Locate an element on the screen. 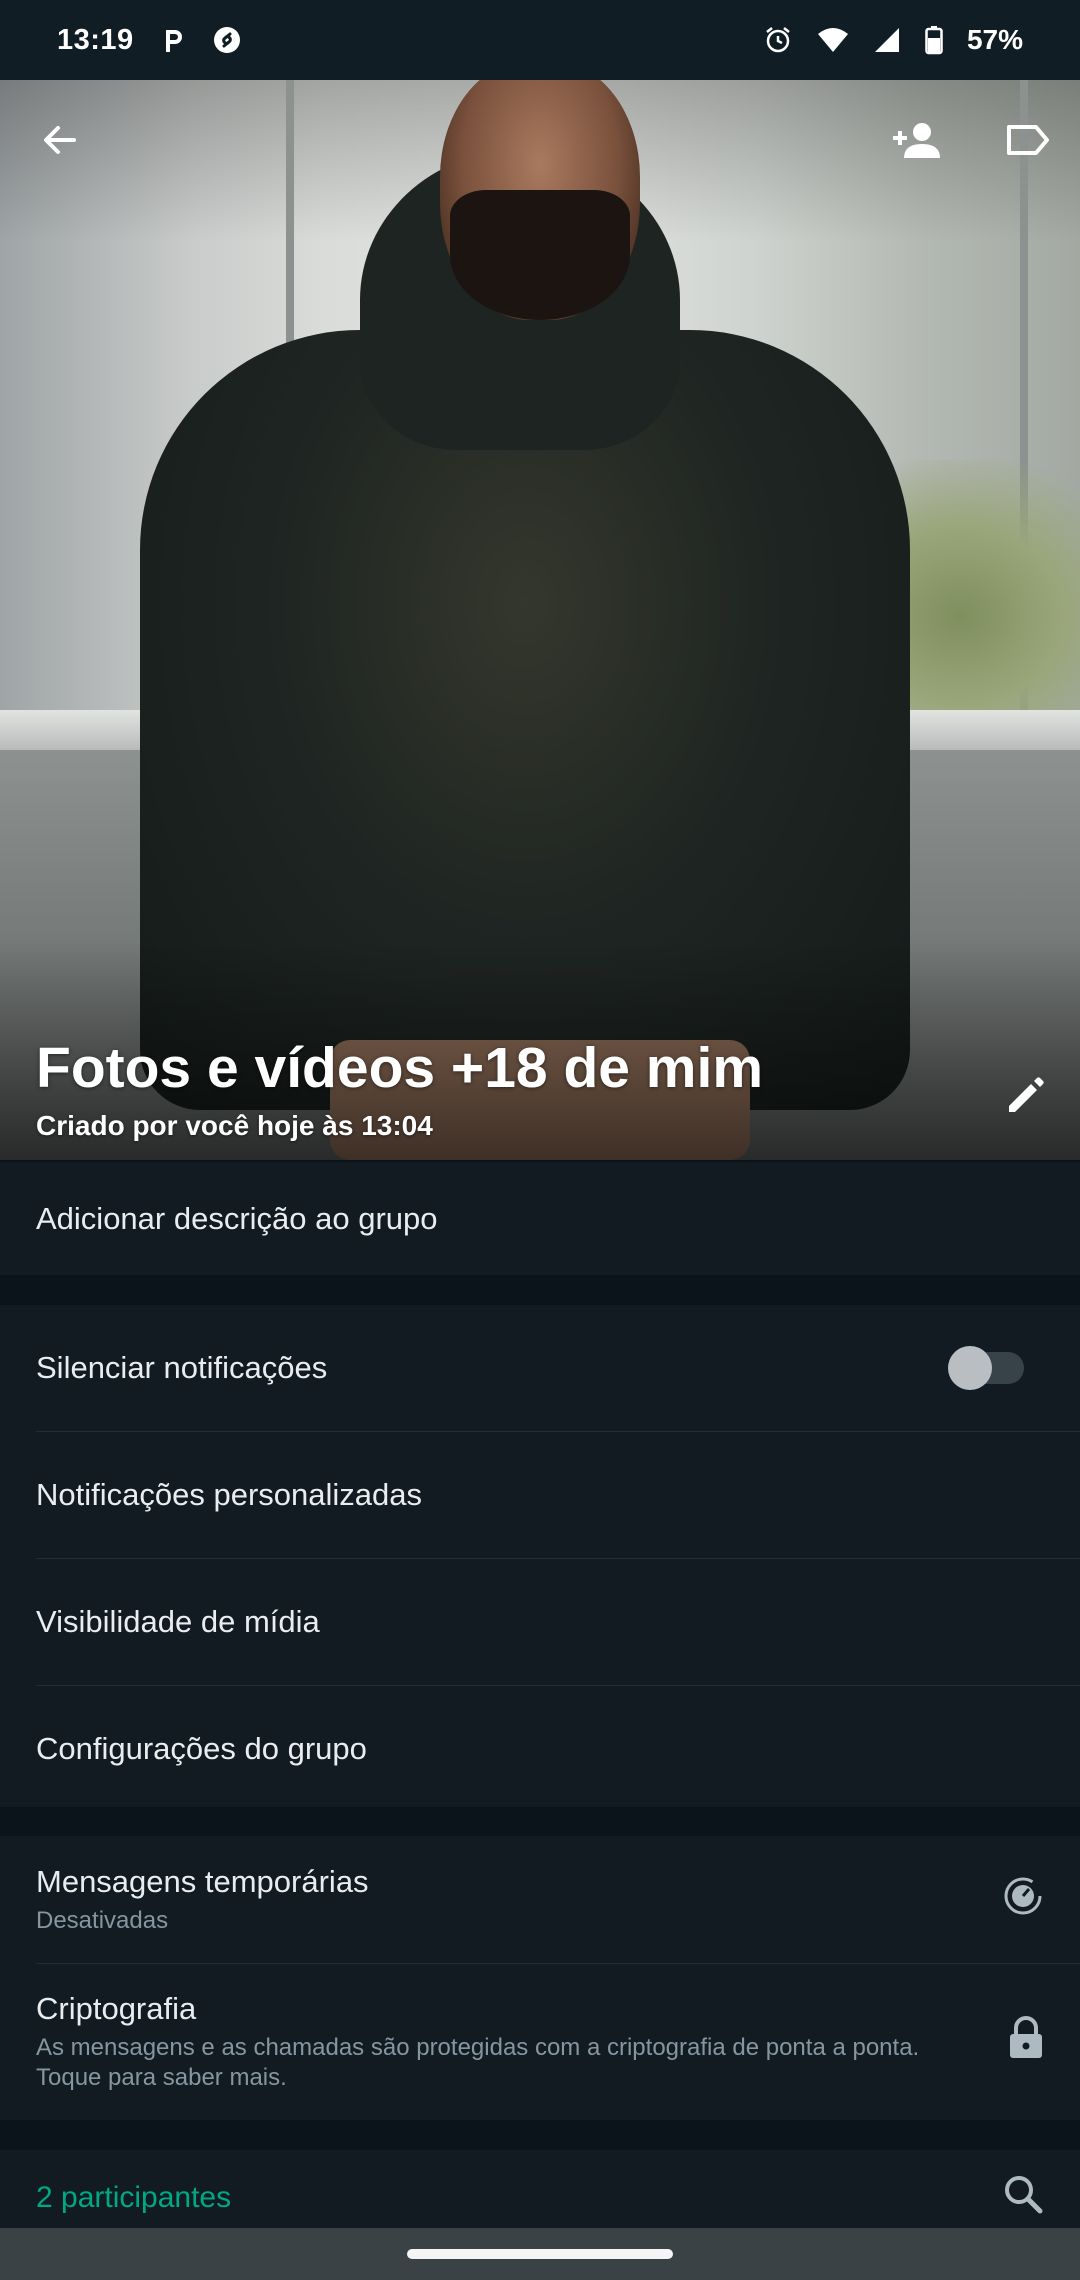 The image size is (1080, 2280). shazam-icon is located at coordinates (227, 40).